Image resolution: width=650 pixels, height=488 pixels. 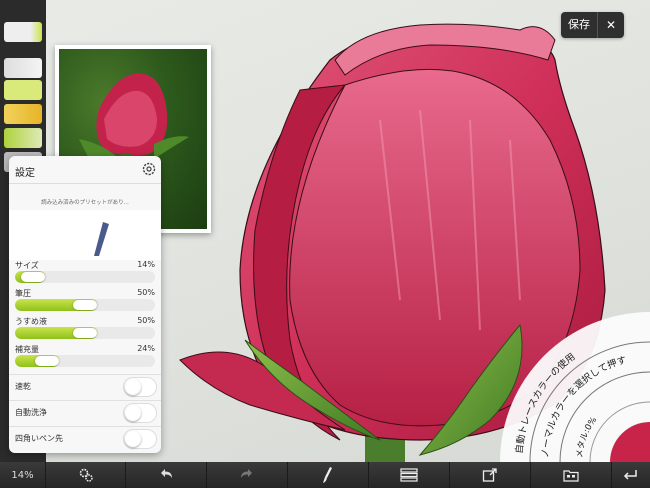 What do you see at coordinates (27, 265) in the screenshot?
I see `slider-label: サイズ` at bounding box center [27, 265].